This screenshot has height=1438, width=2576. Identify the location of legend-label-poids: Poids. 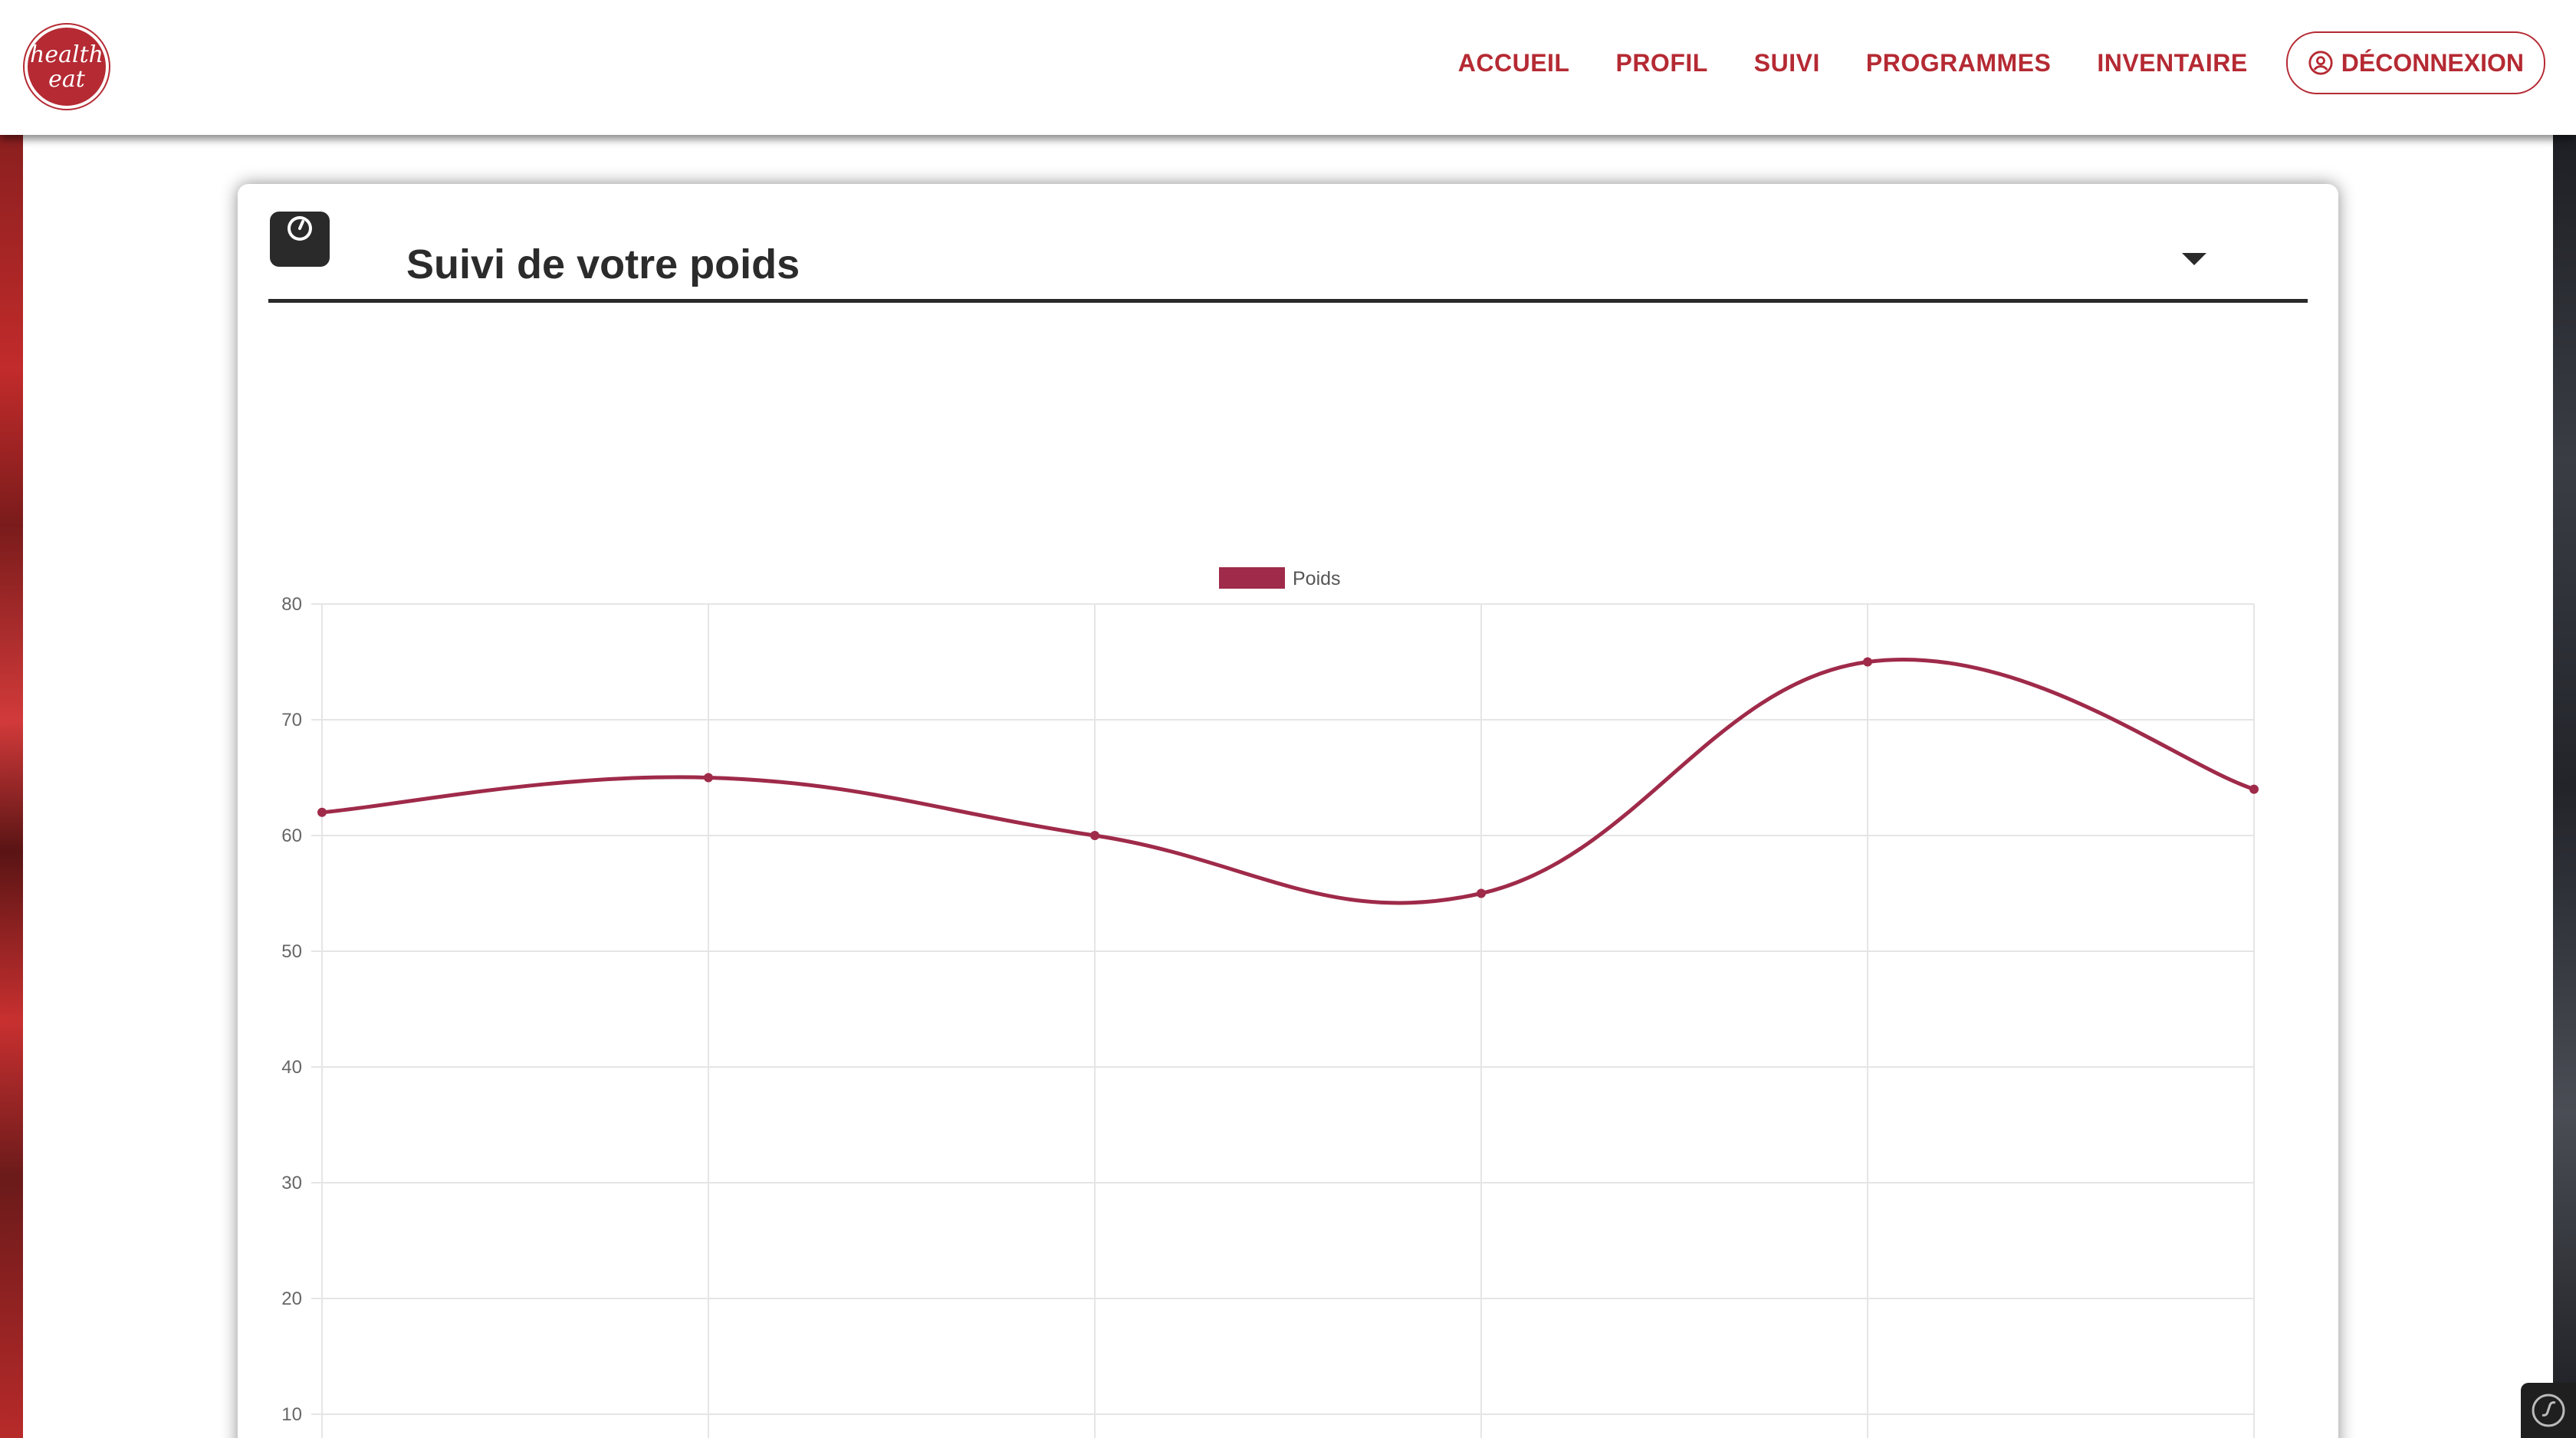
(1317, 578).